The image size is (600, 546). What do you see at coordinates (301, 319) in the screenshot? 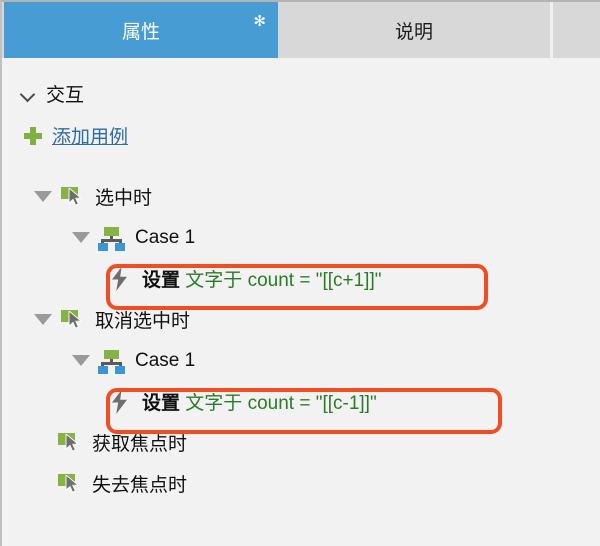
I see `tree-row: 取消选中时` at bounding box center [301, 319].